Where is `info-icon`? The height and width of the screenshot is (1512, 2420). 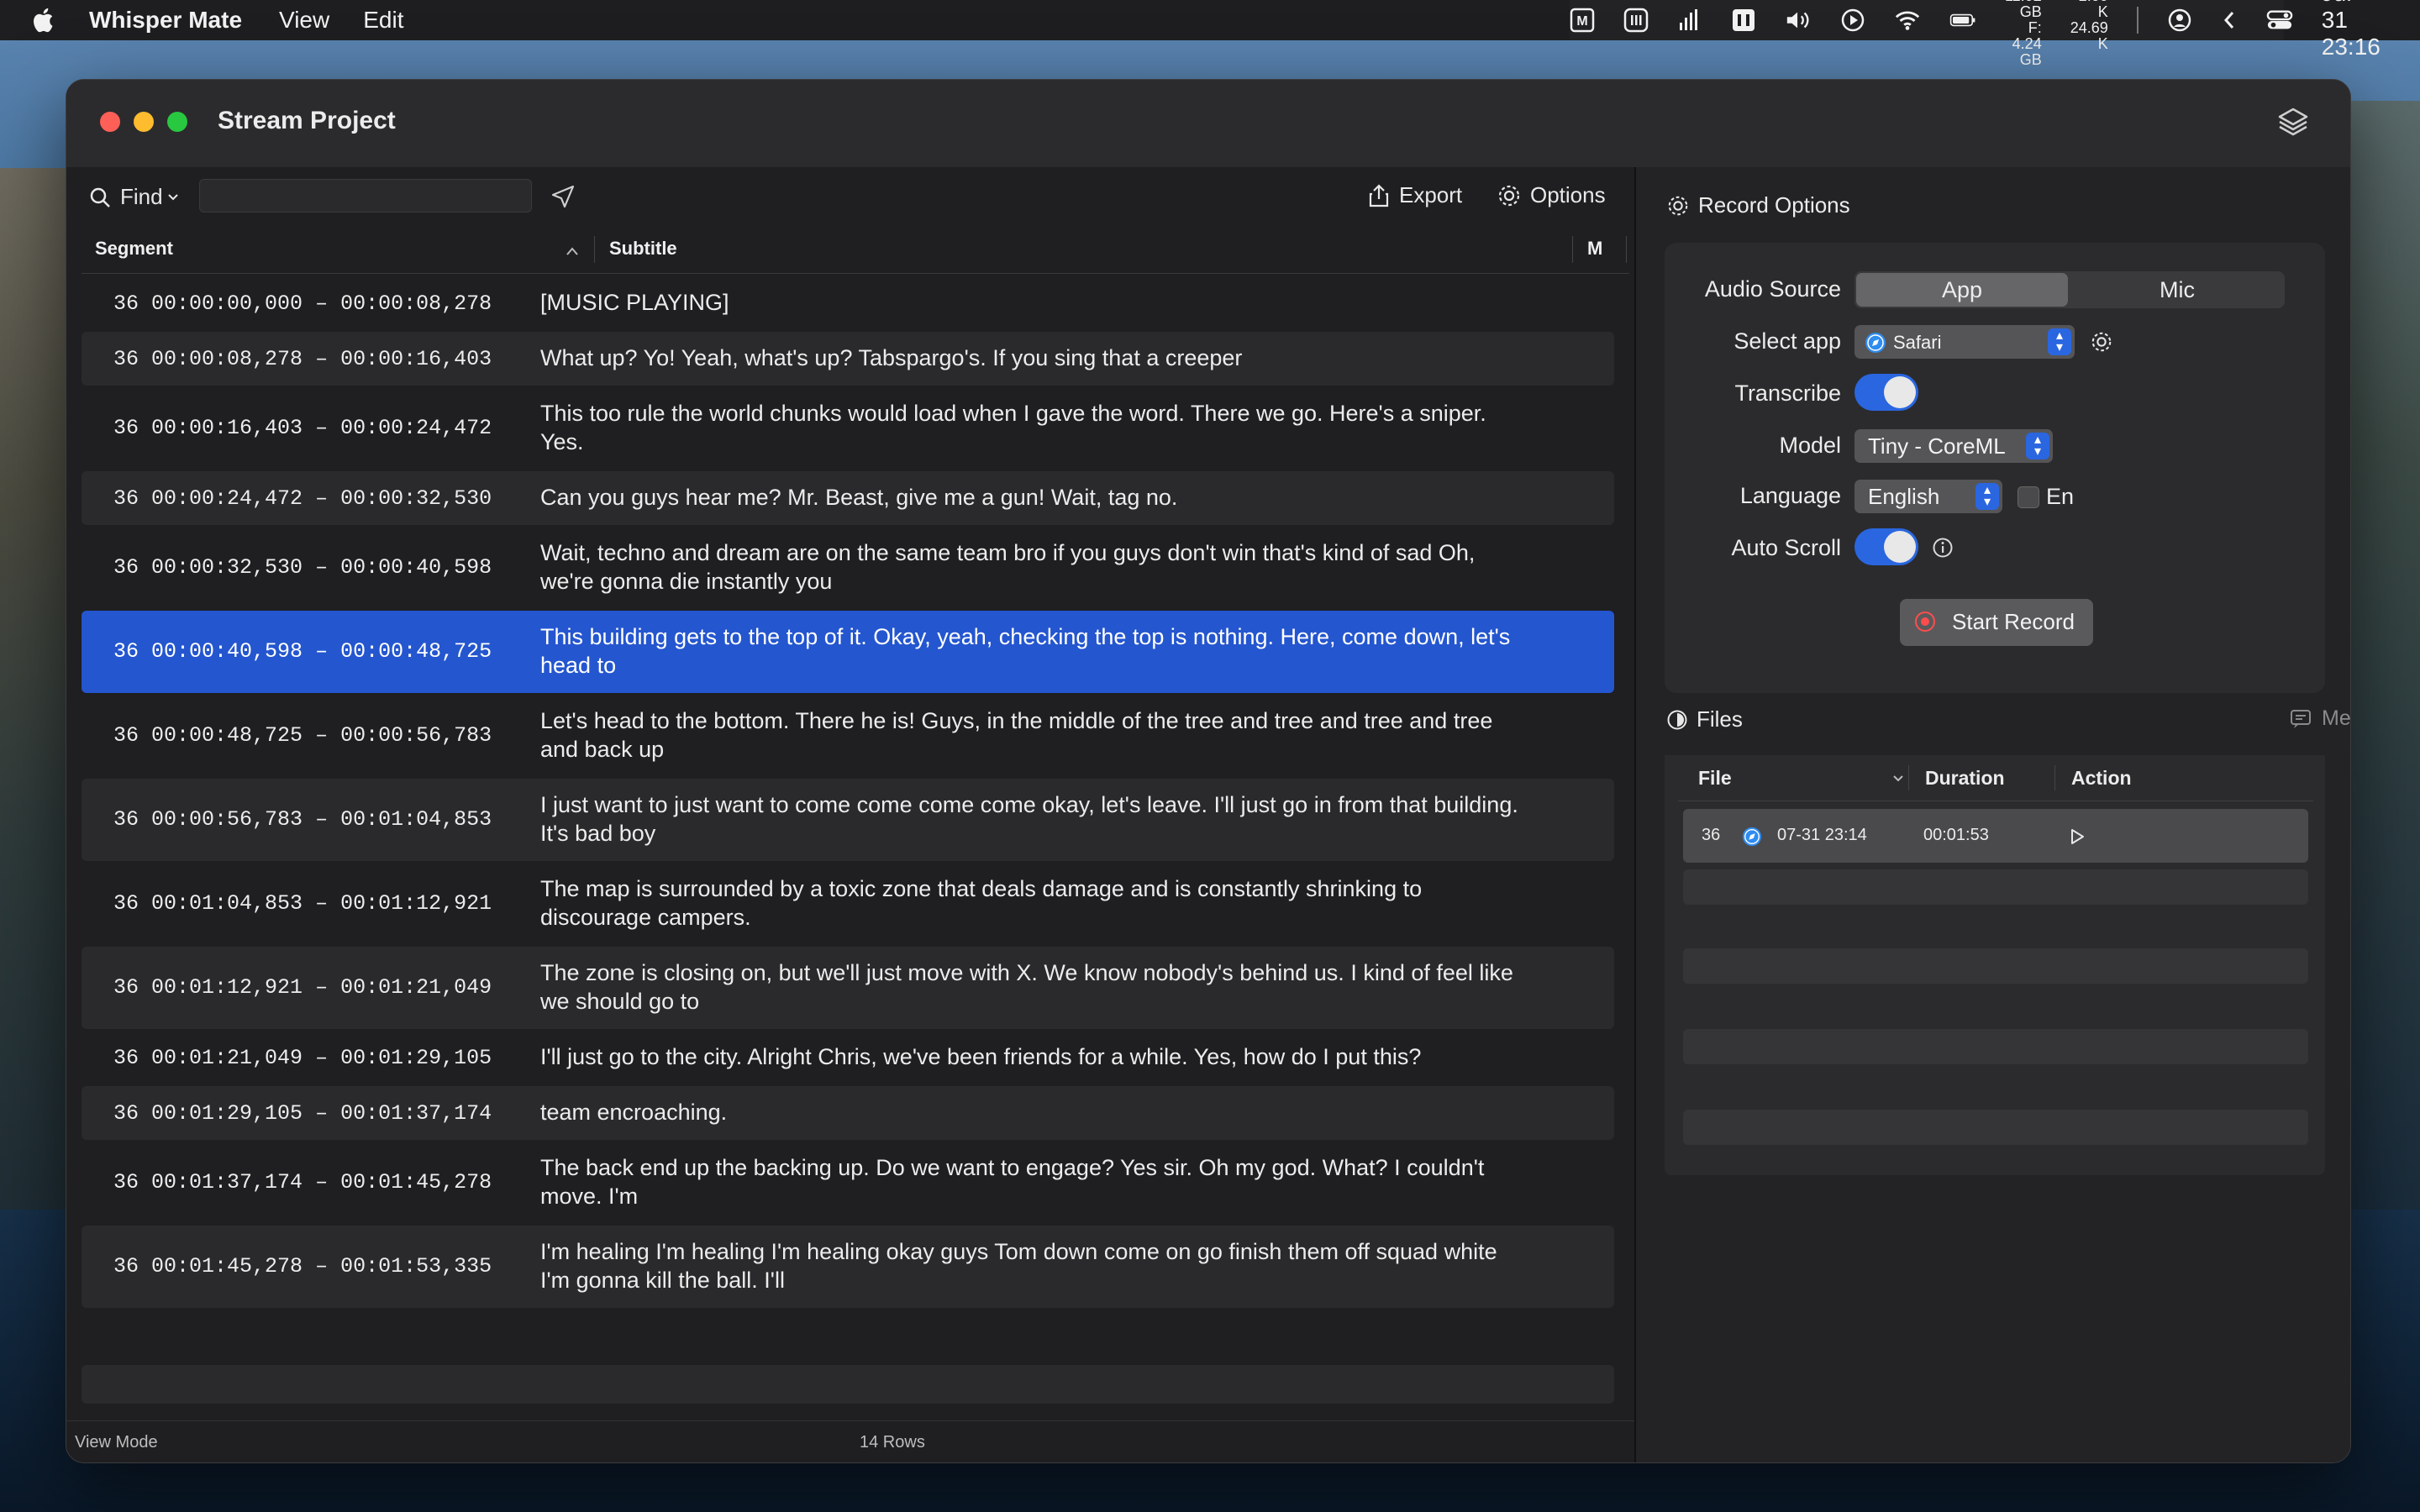 info-icon is located at coordinates (1943, 548).